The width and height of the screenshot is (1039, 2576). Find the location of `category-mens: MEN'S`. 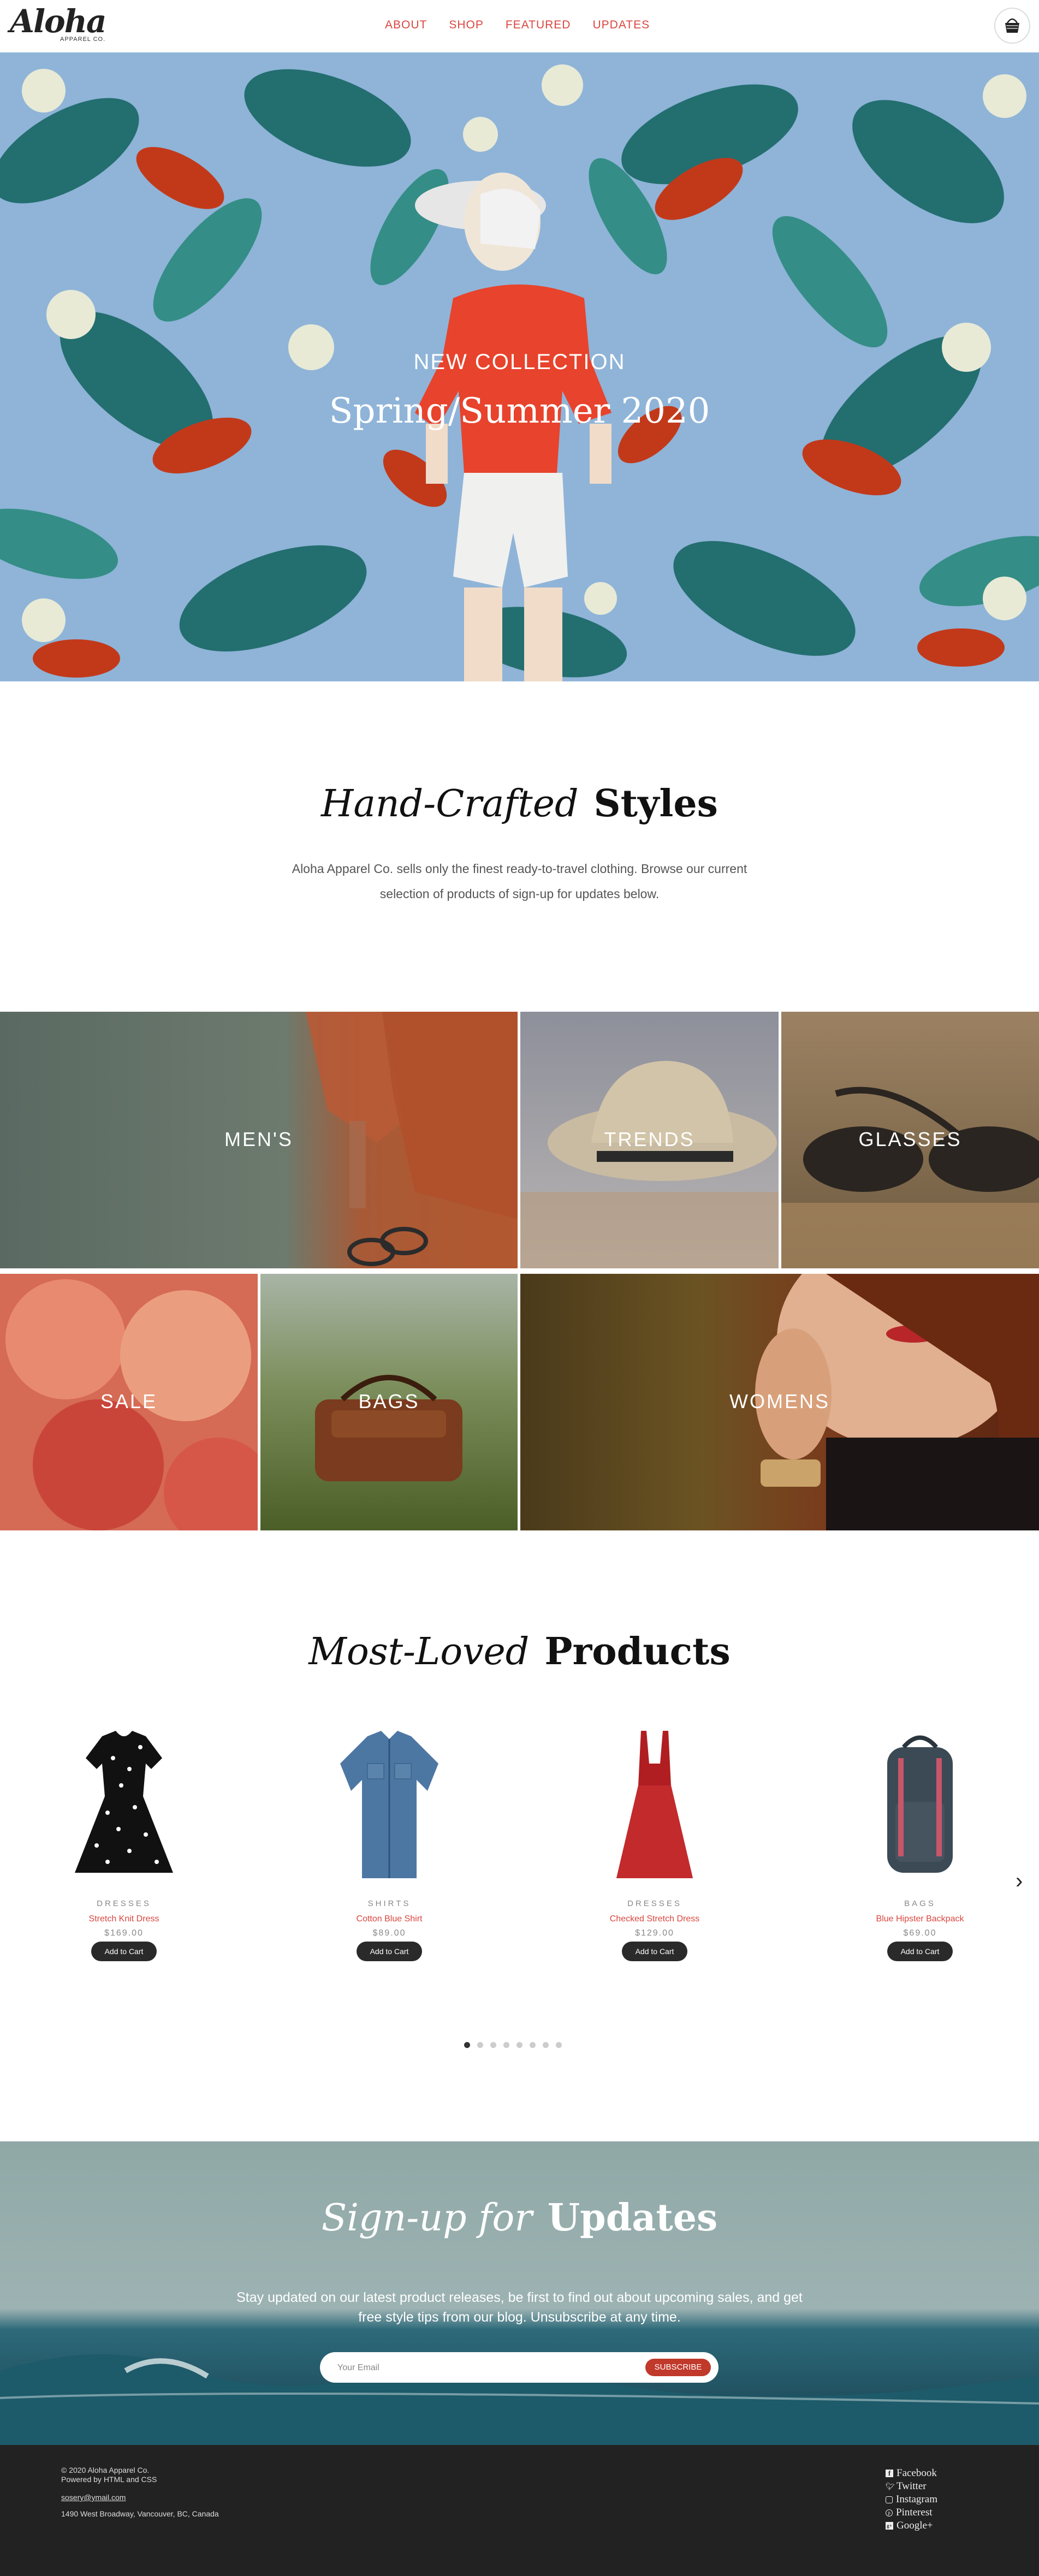

category-mens: MEN'S is located at coordinates (259, 1140).